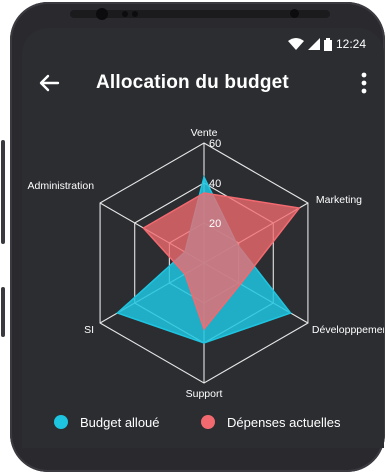 This screenshot has height=472, width=390. Describe the element at coordinates (348, 330) in the screenshot. I see `axis-label: Développpement` at that location.